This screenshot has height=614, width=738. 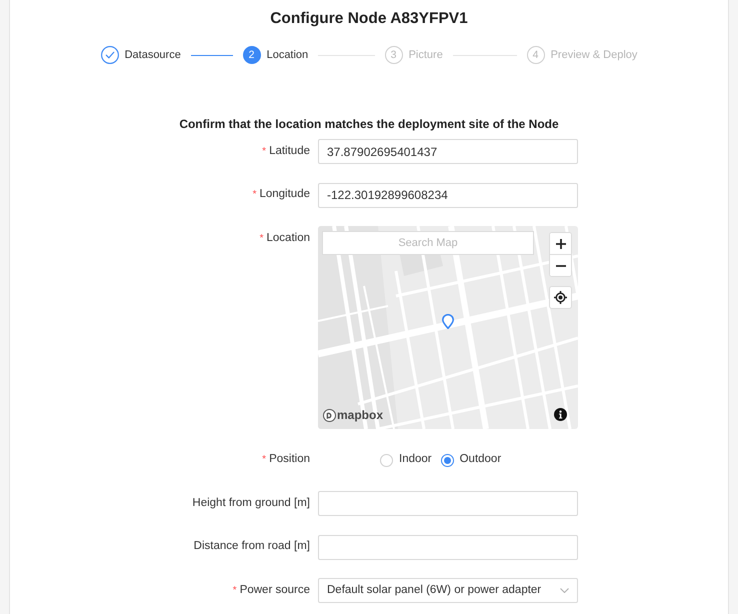 I want to click on radio-label: Indoor, so click(x=415, y=460).